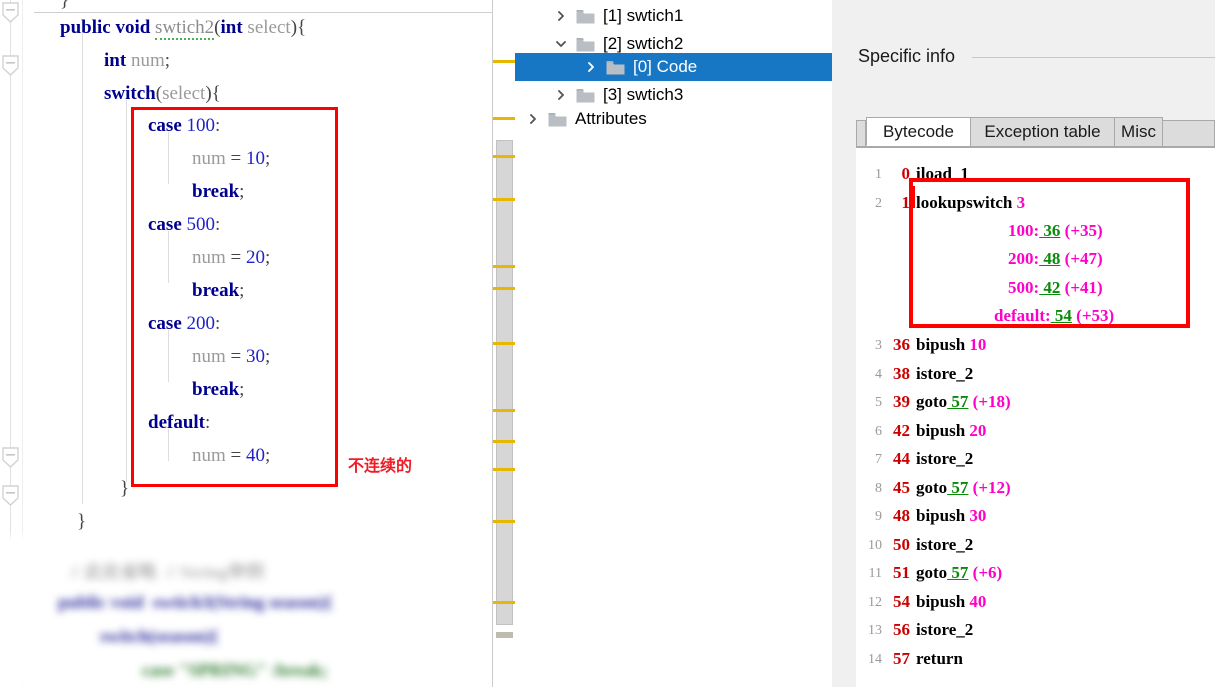  I want to click on code-annotation-label: 不连续的, so click(380, 465).